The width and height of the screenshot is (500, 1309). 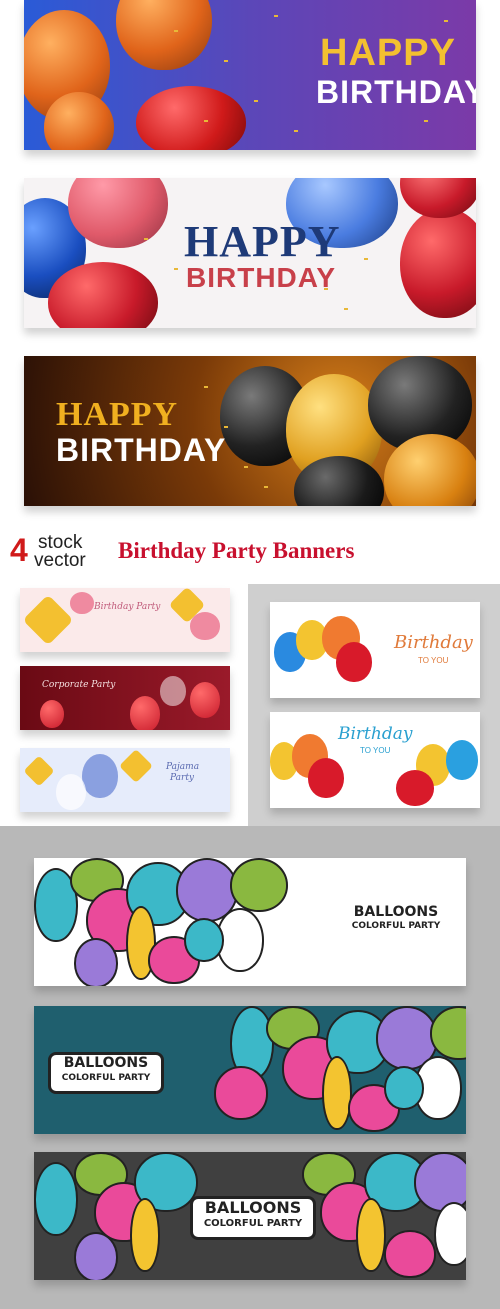 I want to click on thumb-label: Party, so click(x=182, y=778).